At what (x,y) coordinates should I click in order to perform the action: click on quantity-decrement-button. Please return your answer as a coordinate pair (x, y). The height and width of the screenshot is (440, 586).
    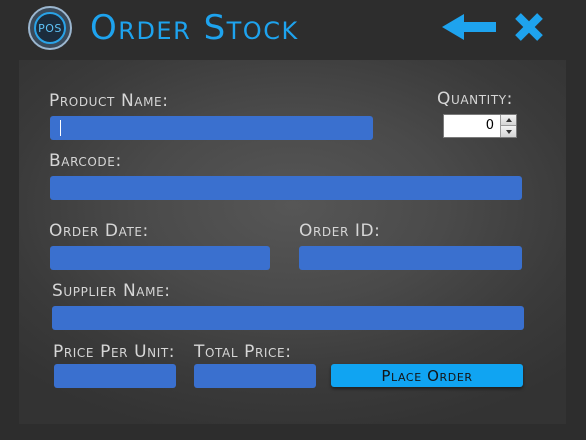
    Looking at the image, I should click on (508, 131).